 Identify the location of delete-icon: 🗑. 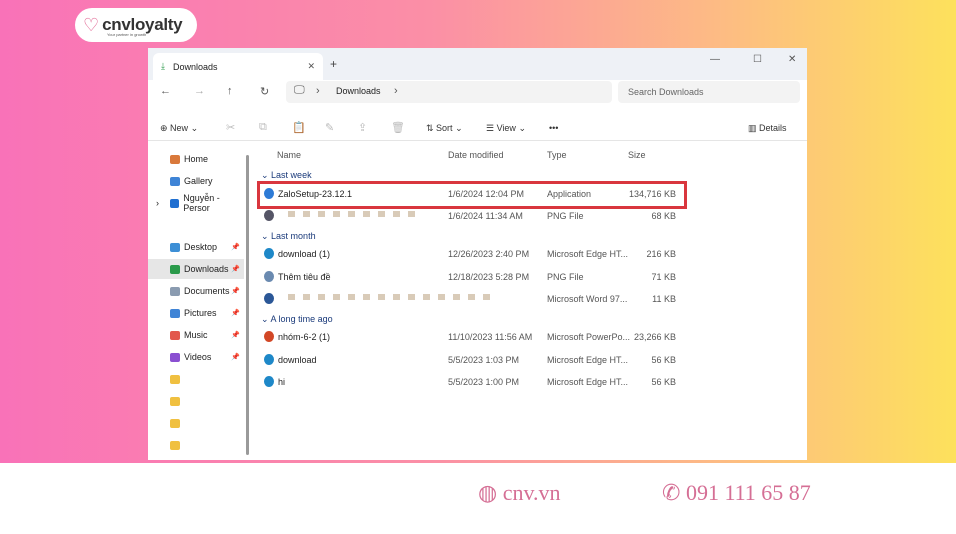
(398, 127).